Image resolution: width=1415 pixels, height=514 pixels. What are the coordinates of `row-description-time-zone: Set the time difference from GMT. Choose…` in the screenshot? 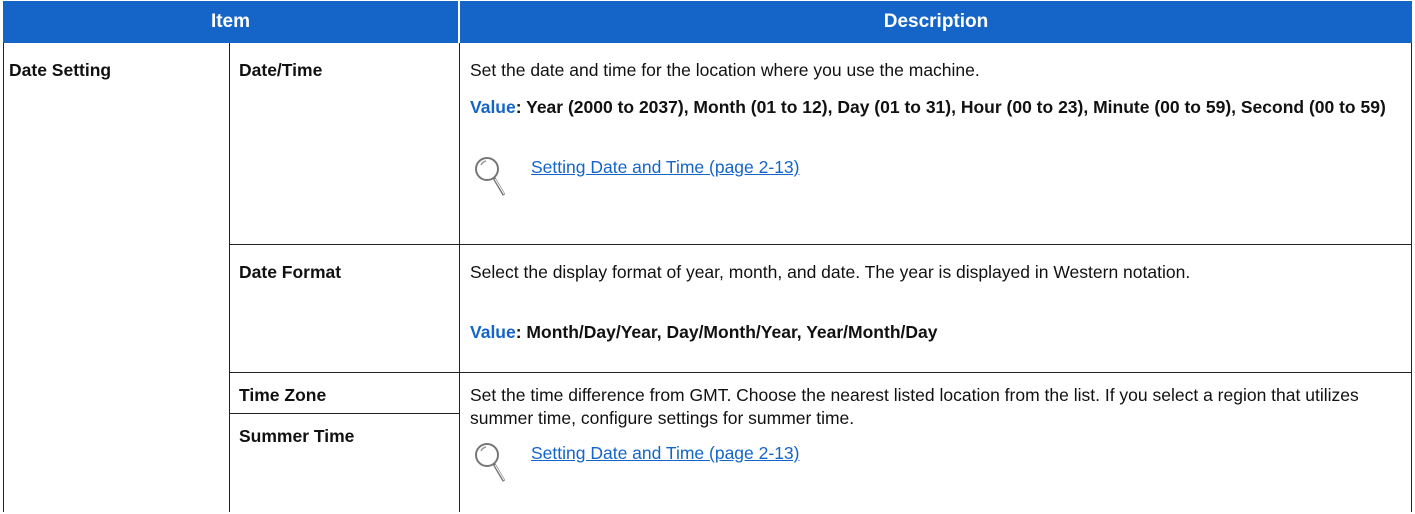 It's located at (914, 406).